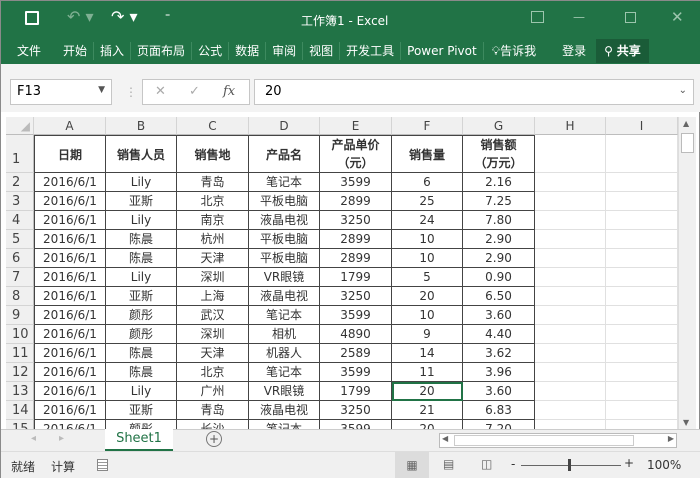  What do you see at coordinates (499, 424) in the screenshot?
I see `cell: 7.20` at bounding box center [499, 424].